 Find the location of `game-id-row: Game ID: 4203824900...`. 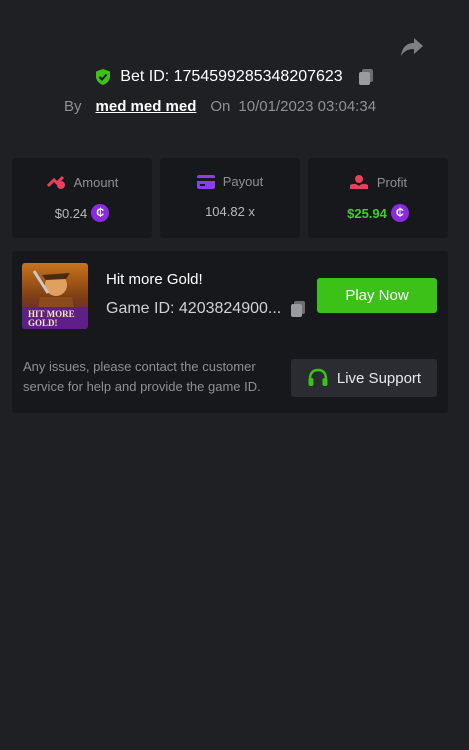

game-id-row: Game ID: 4203824900... is located at coordinates (206, 309).